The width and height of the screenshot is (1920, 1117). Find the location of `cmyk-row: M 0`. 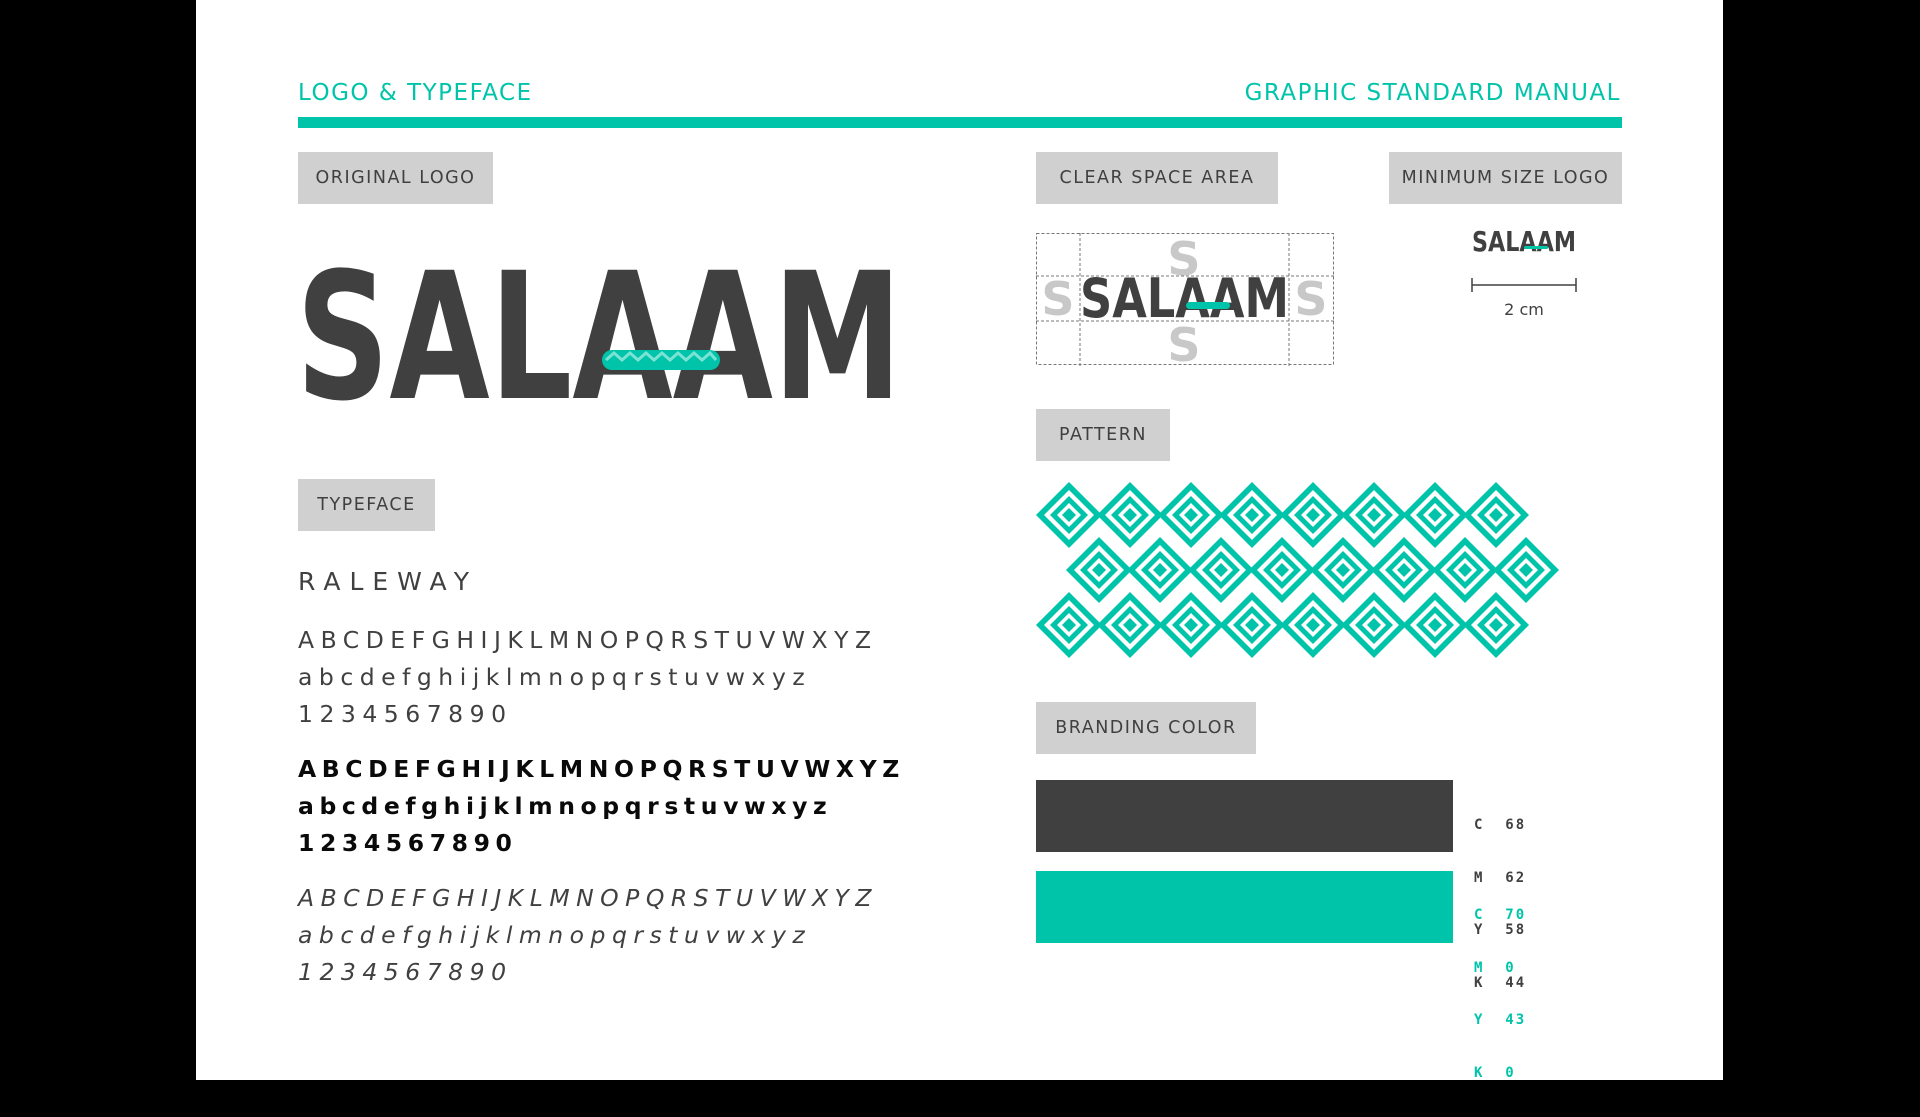

cmyk-row: M 0 is located at coordinates (1495, 967).